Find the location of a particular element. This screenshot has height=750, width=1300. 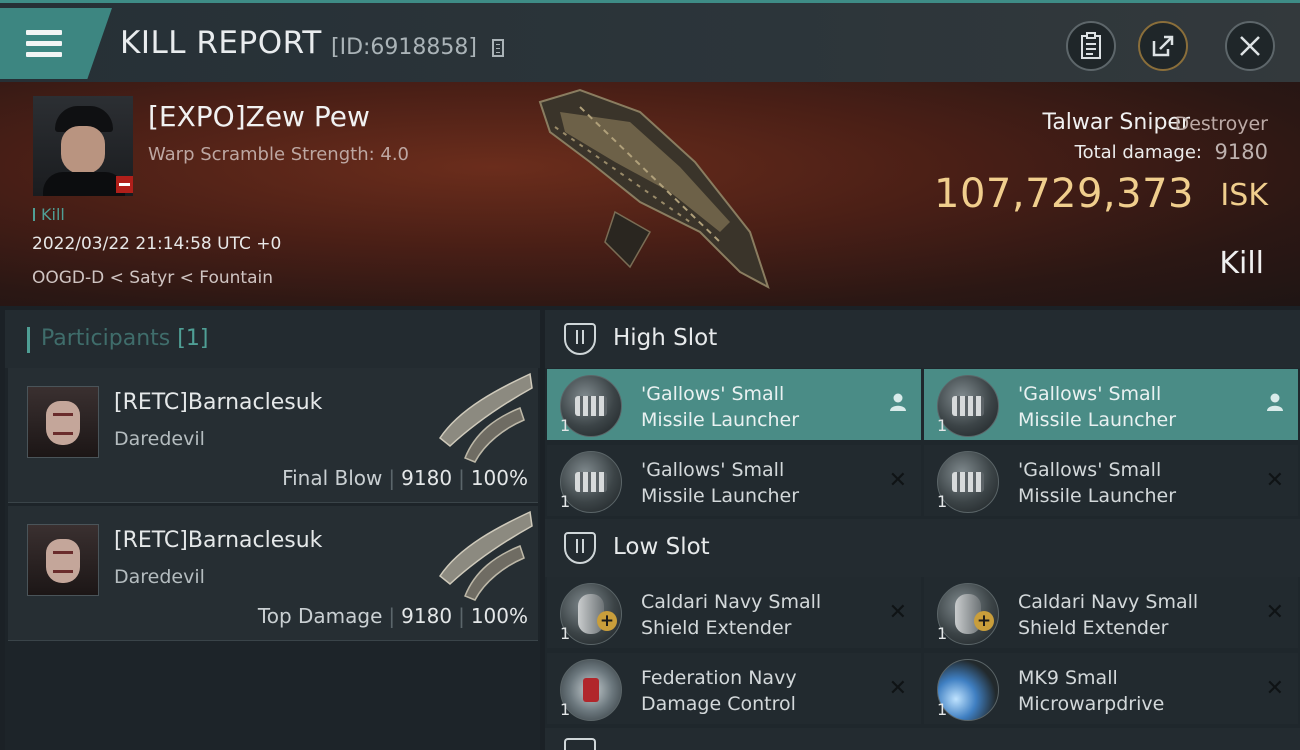

kill-location: OOGD-D < Satyr < Fountain is located at coordinates (152, 278).